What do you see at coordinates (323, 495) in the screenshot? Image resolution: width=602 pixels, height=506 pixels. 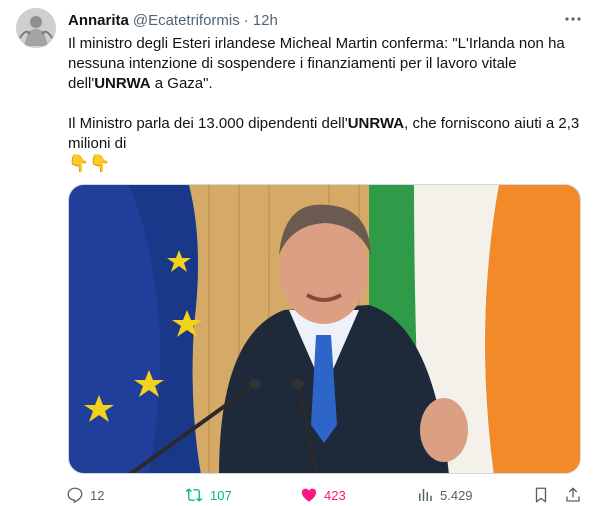 I see `like-button: 423` at bounding box center [323, 495].